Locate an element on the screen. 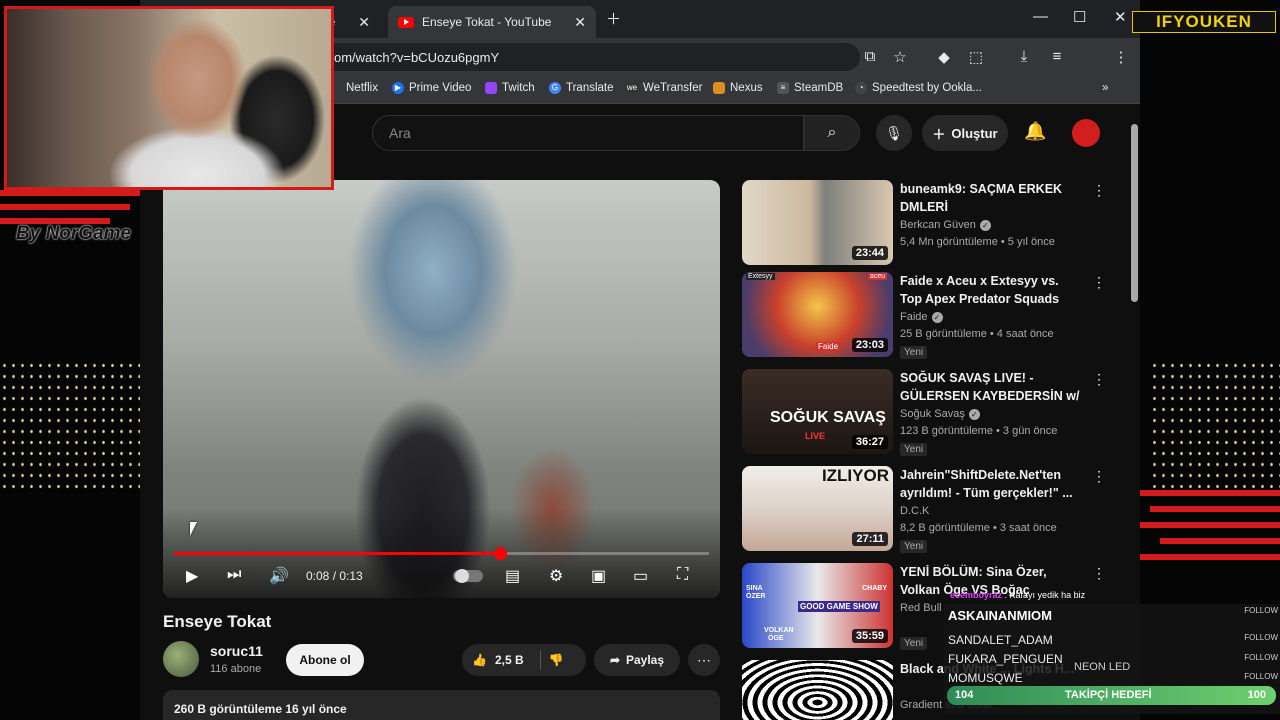 The image size is (1280, 720). miniplayer-icon: ▣ is located at coordinates (598, 576).